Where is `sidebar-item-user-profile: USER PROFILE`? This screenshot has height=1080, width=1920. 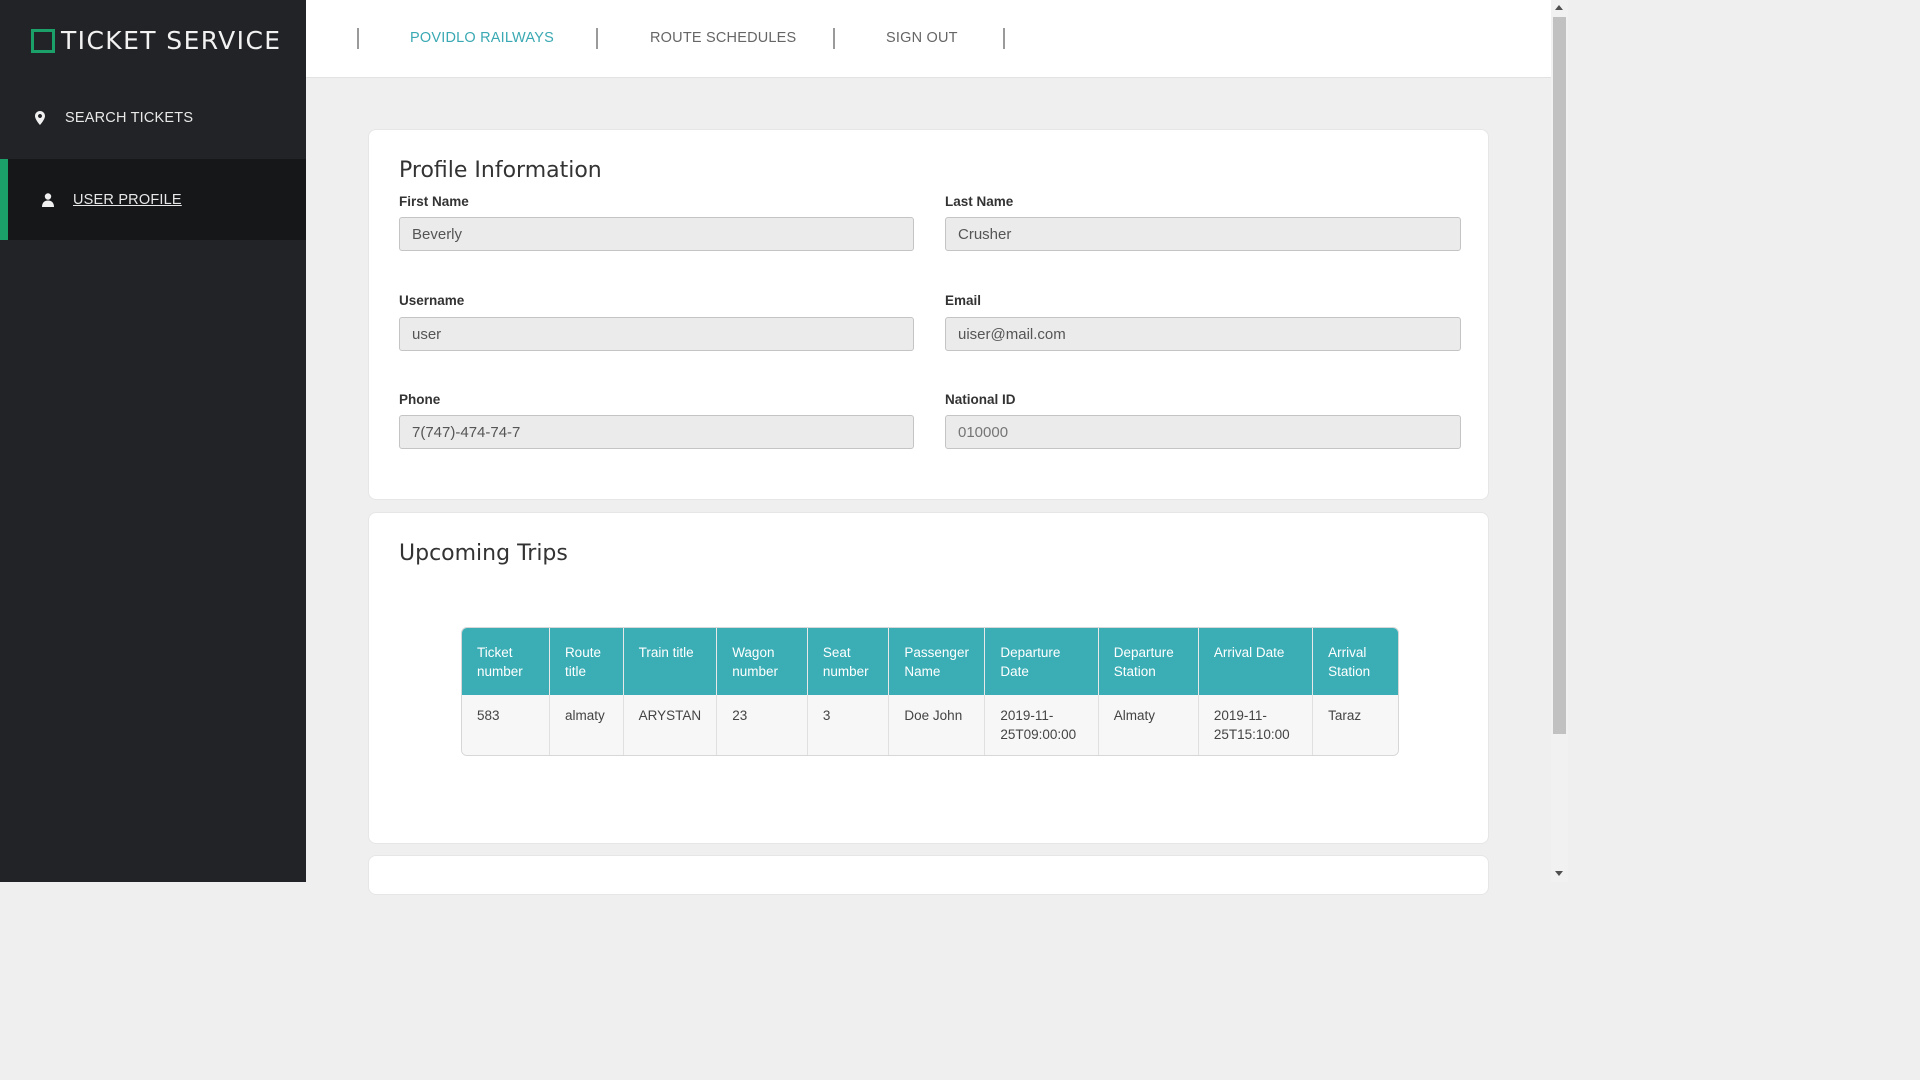
sidebar-item-user-profile: USER PROFILE is located at coordinates (153, 199).